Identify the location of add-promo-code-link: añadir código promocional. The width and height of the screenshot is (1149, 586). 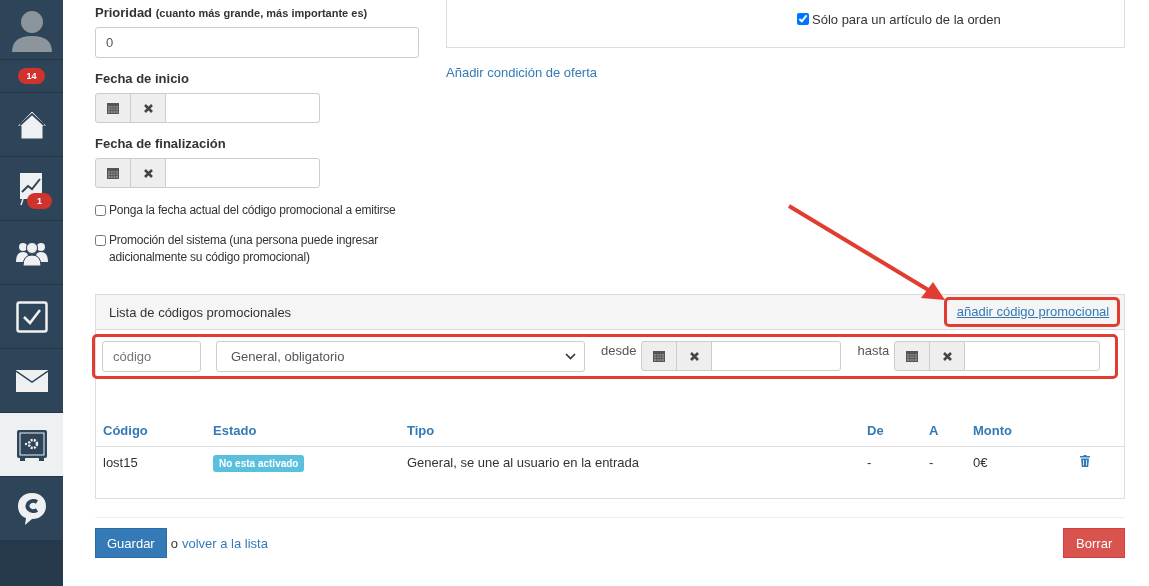
(1033, 311).